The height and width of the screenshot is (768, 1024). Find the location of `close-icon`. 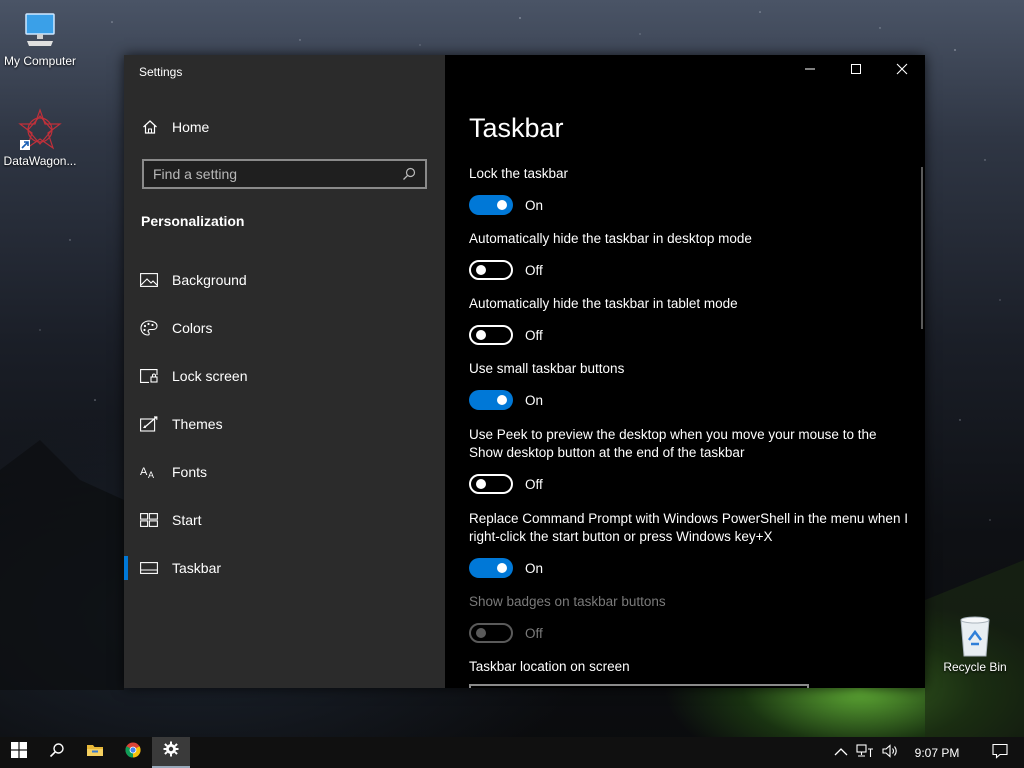

close-icon is located at coordinates (902, 71).